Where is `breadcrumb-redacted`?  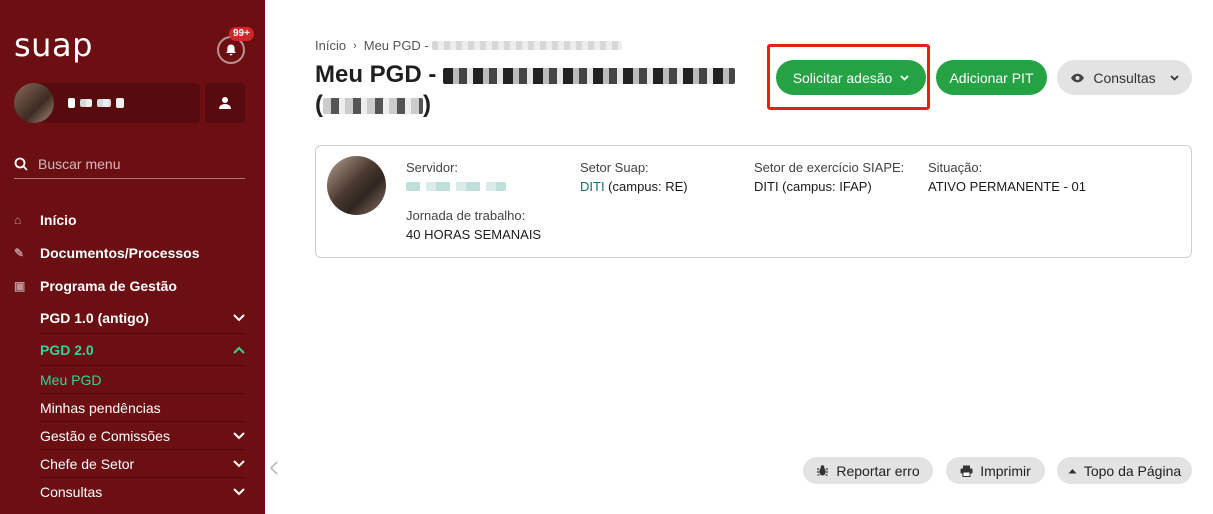
breadcrumb-redacted is located at coordinates (526, 45).